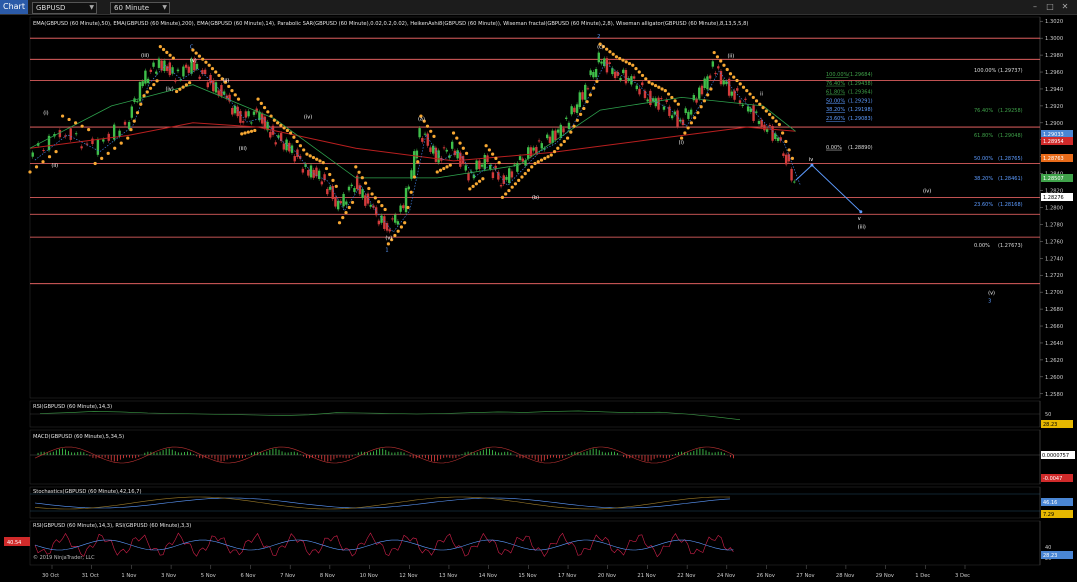  What do you see at coordinates (1054, 293) in the screenshot?
I see `y-tick-label: 1.2700` at bounding box center [1054, 293].